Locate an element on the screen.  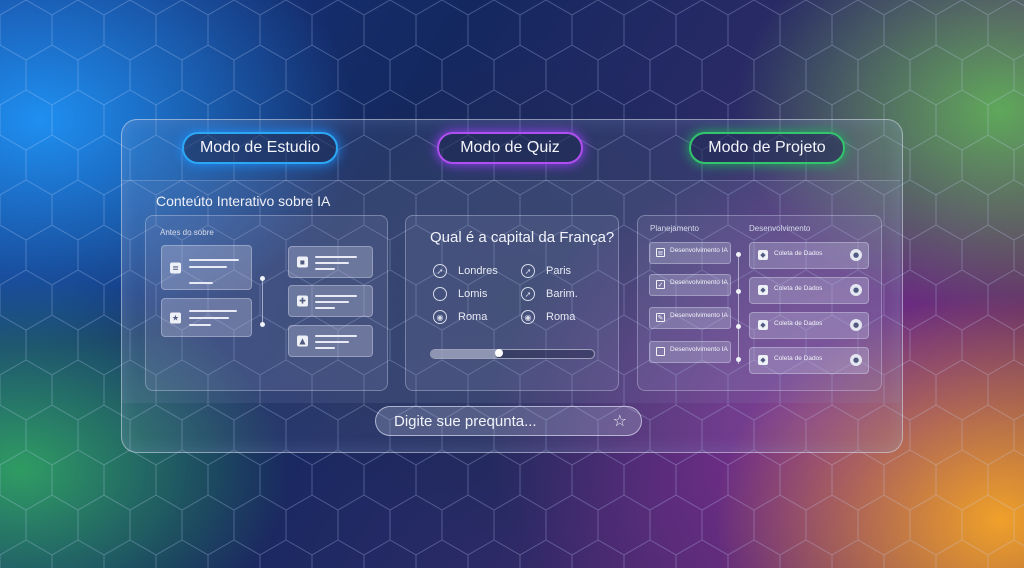
project-connector is located at coordinates (738, 309).